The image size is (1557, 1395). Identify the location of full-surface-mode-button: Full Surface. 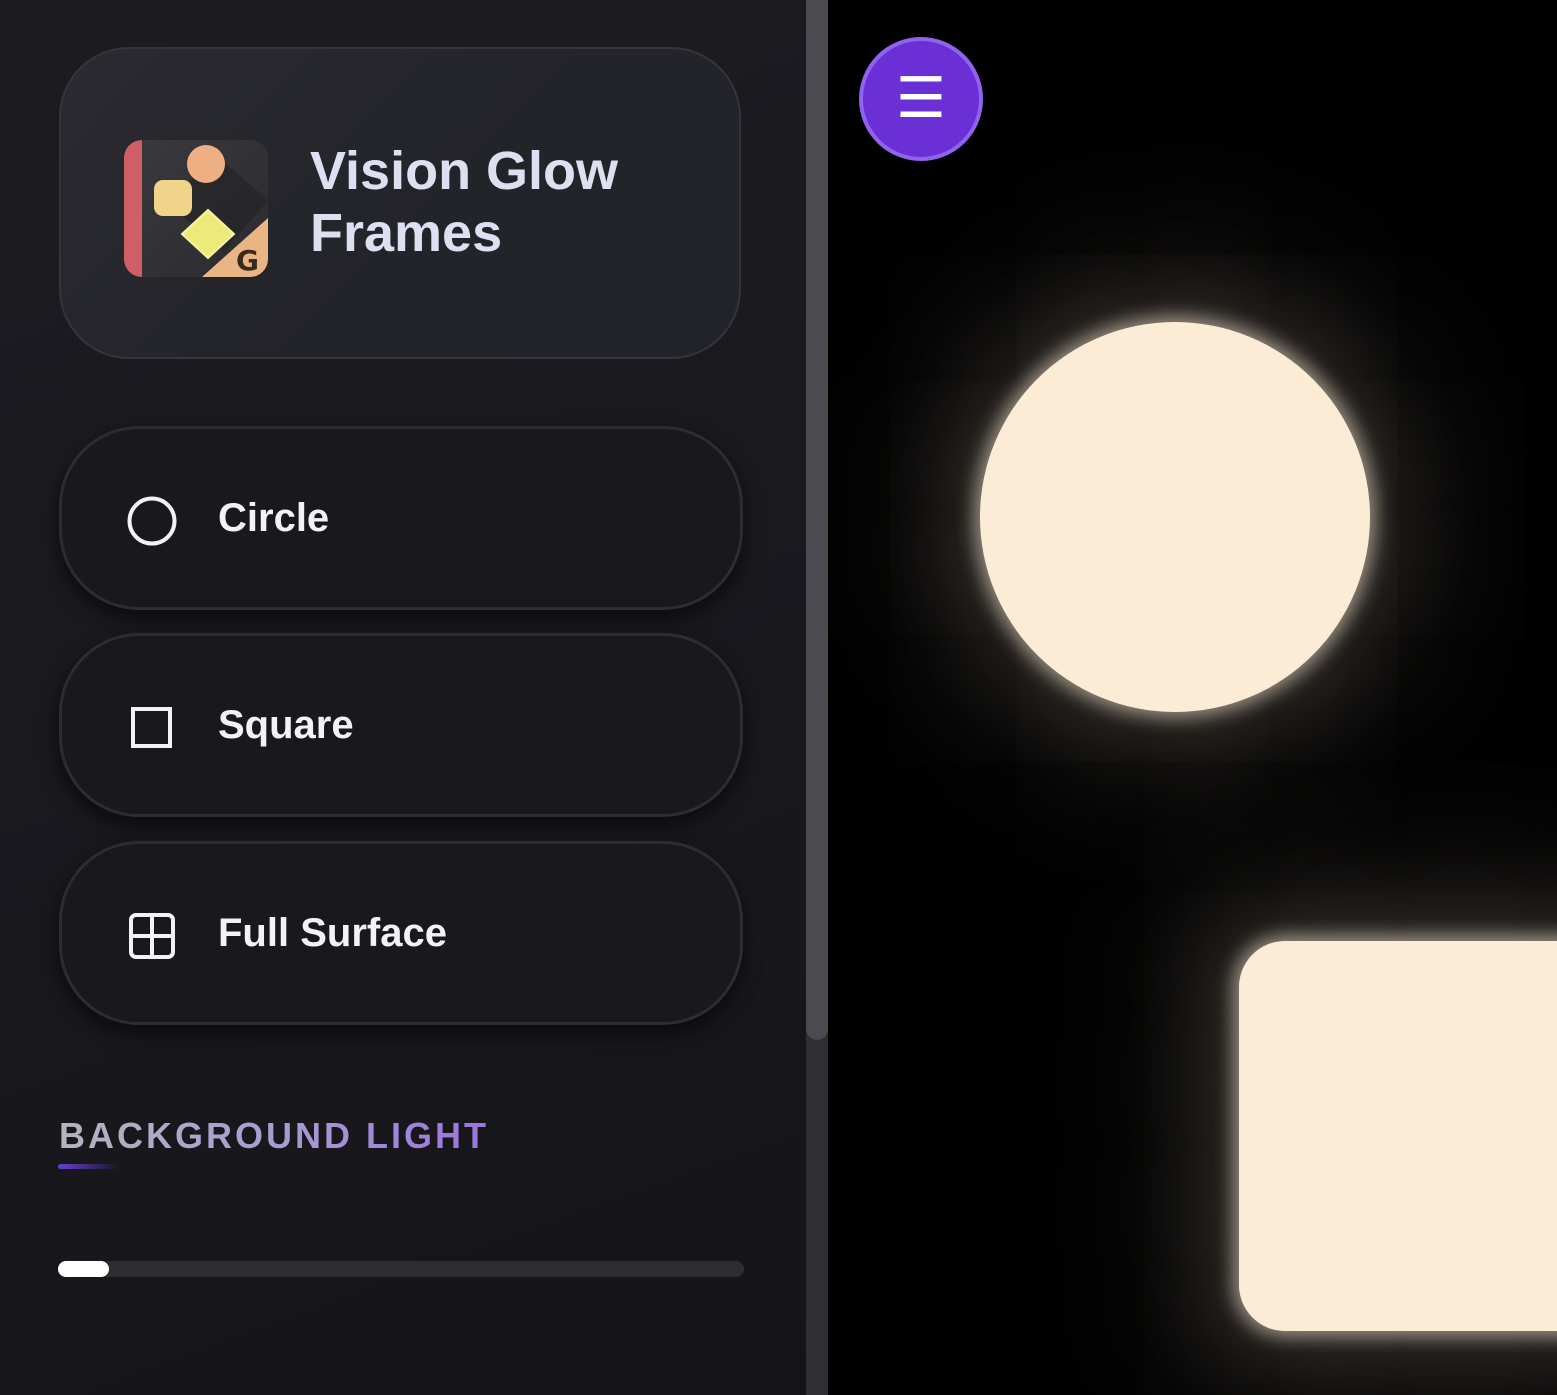
(401, 933).